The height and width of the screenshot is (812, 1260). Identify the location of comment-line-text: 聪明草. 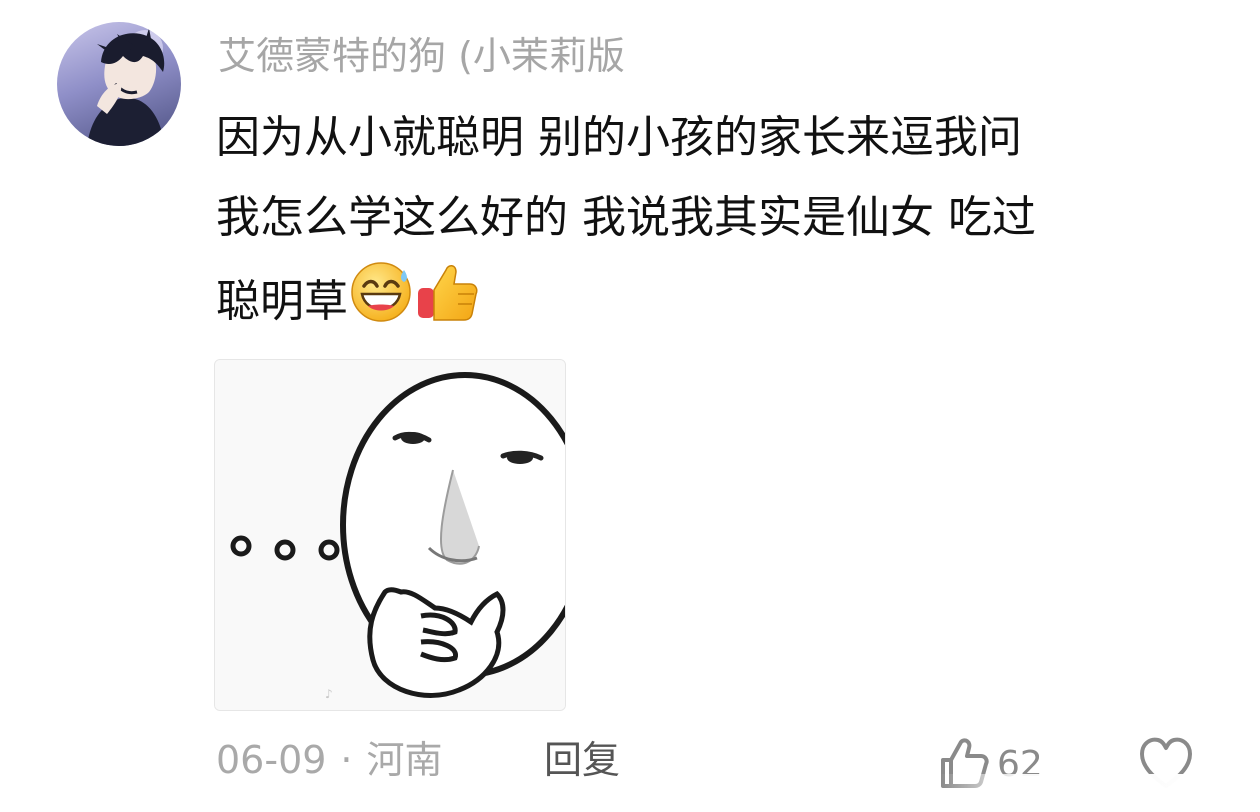
(282, 301).